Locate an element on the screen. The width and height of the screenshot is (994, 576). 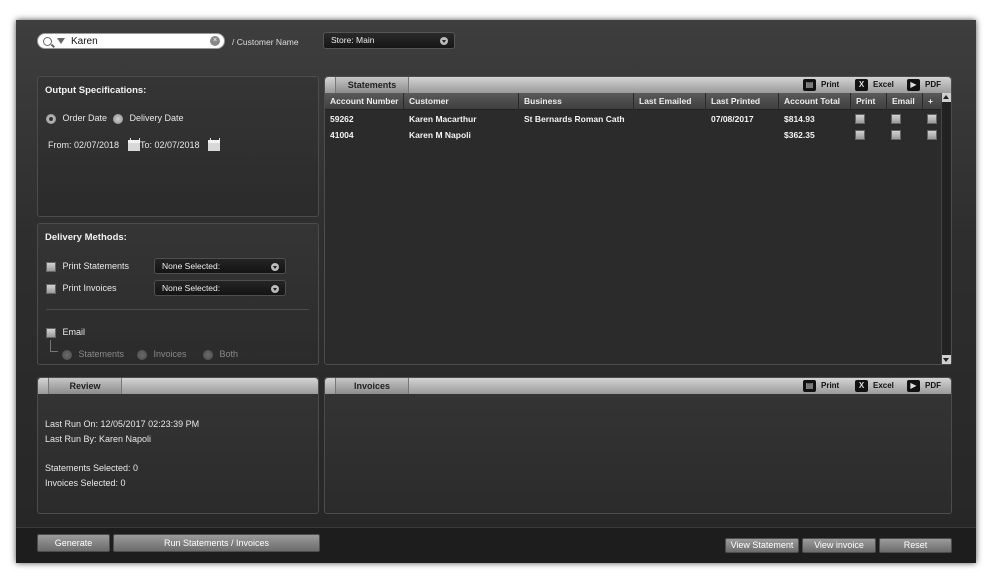
filter-icon is located at coordinates (61, 41).